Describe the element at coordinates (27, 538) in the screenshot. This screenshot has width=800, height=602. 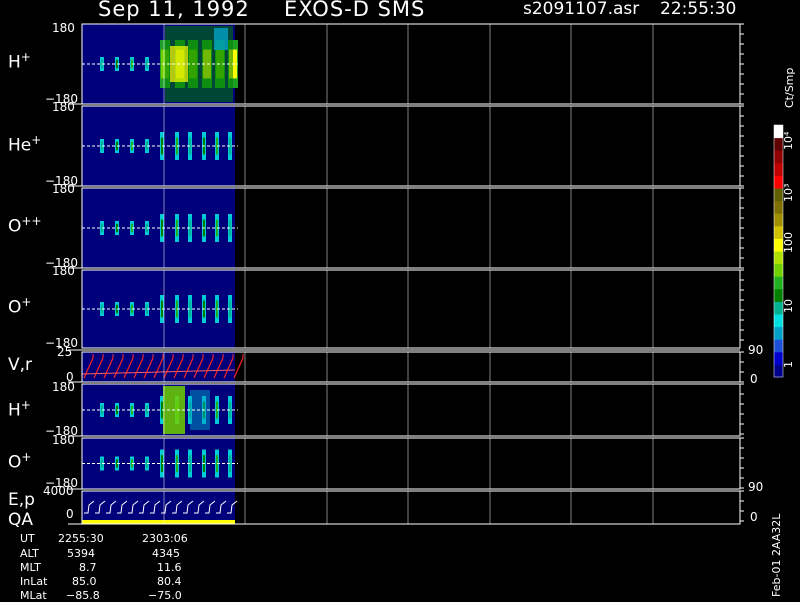
I see `ann-label-ut: UT` at that location.